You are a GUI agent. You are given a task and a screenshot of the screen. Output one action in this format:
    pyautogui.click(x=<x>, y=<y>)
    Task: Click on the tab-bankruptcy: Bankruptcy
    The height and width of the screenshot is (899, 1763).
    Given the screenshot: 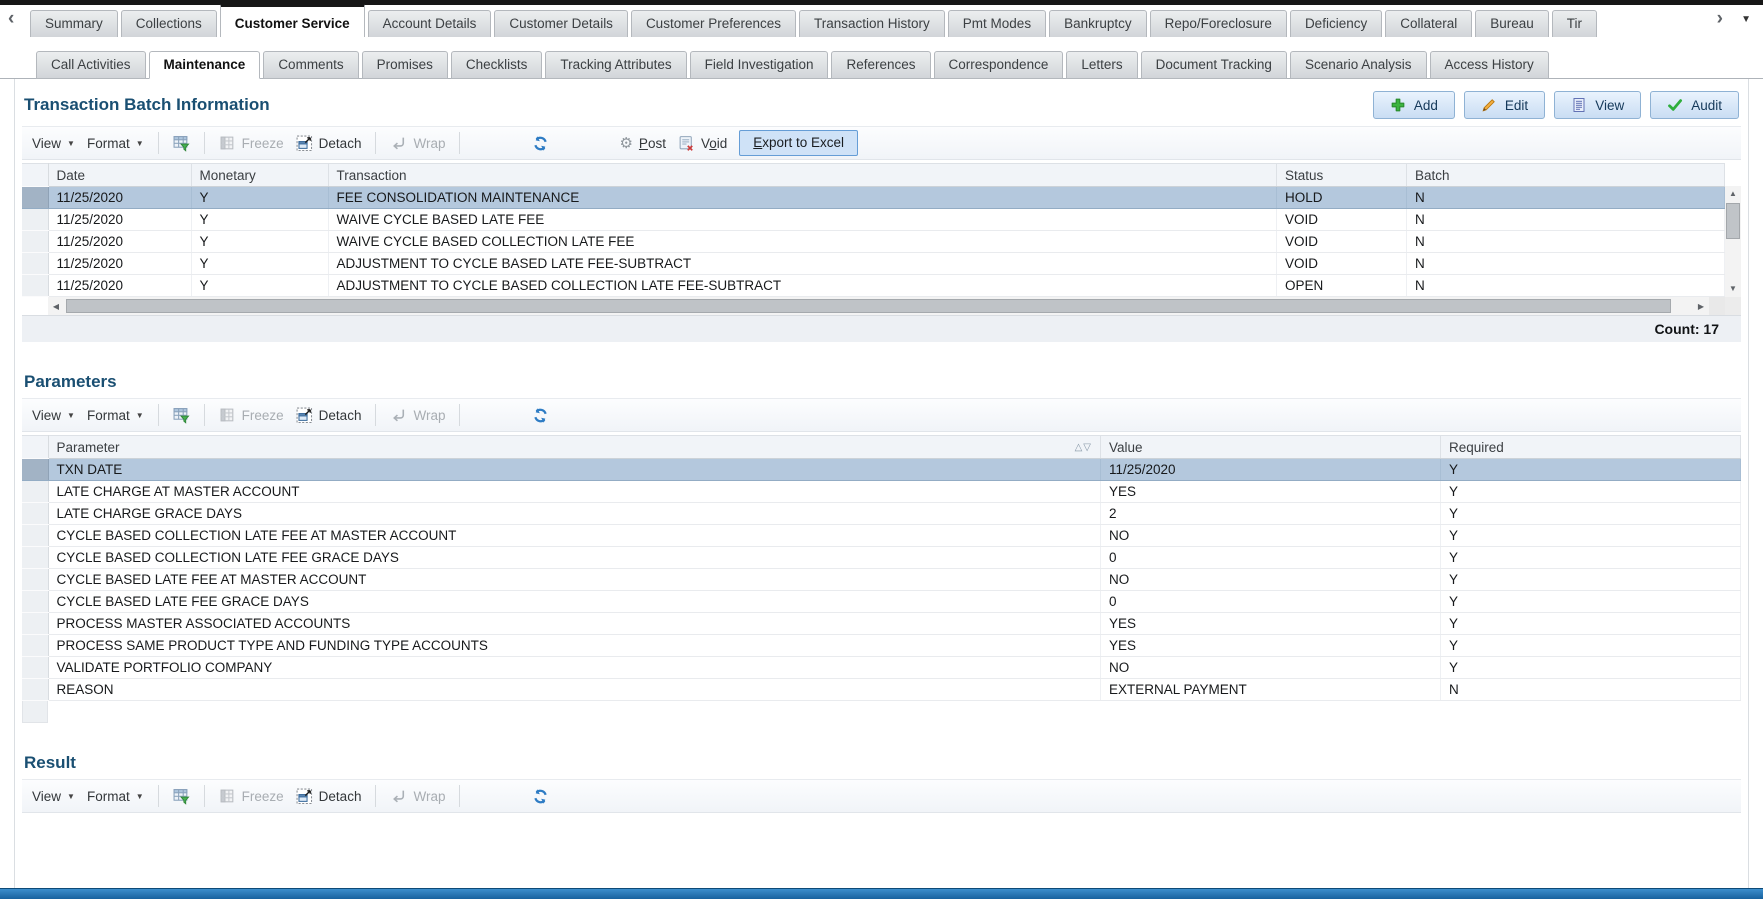 What is the action you would take?
    pyautogui.click(x=1098, y=23)
    